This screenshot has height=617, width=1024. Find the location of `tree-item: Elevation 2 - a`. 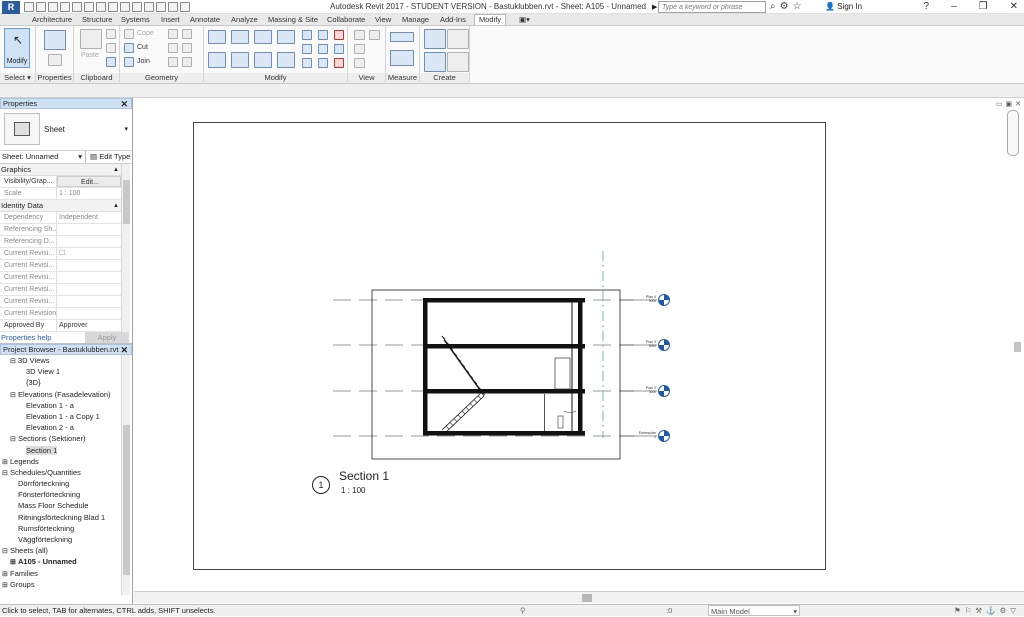

tree-item: Elevation 2 - a is located at coordinates (66, 427).